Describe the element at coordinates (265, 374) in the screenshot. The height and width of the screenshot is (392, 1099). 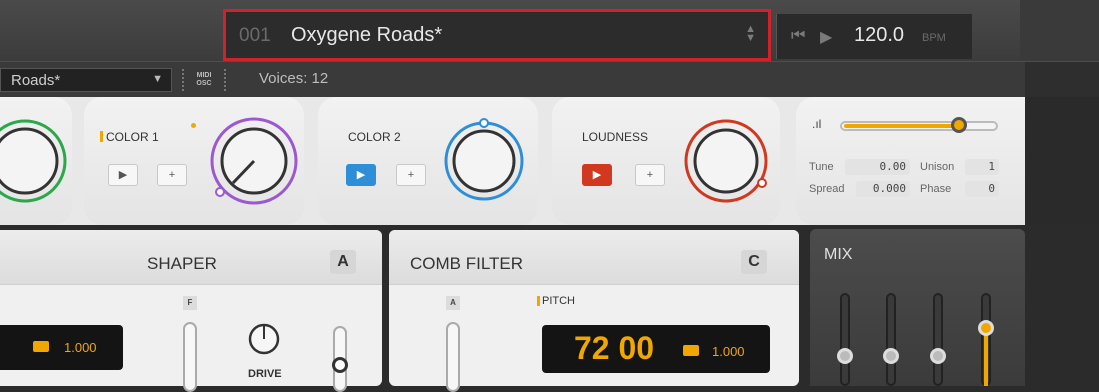
I see `drive-label: DRIVE` at that location.